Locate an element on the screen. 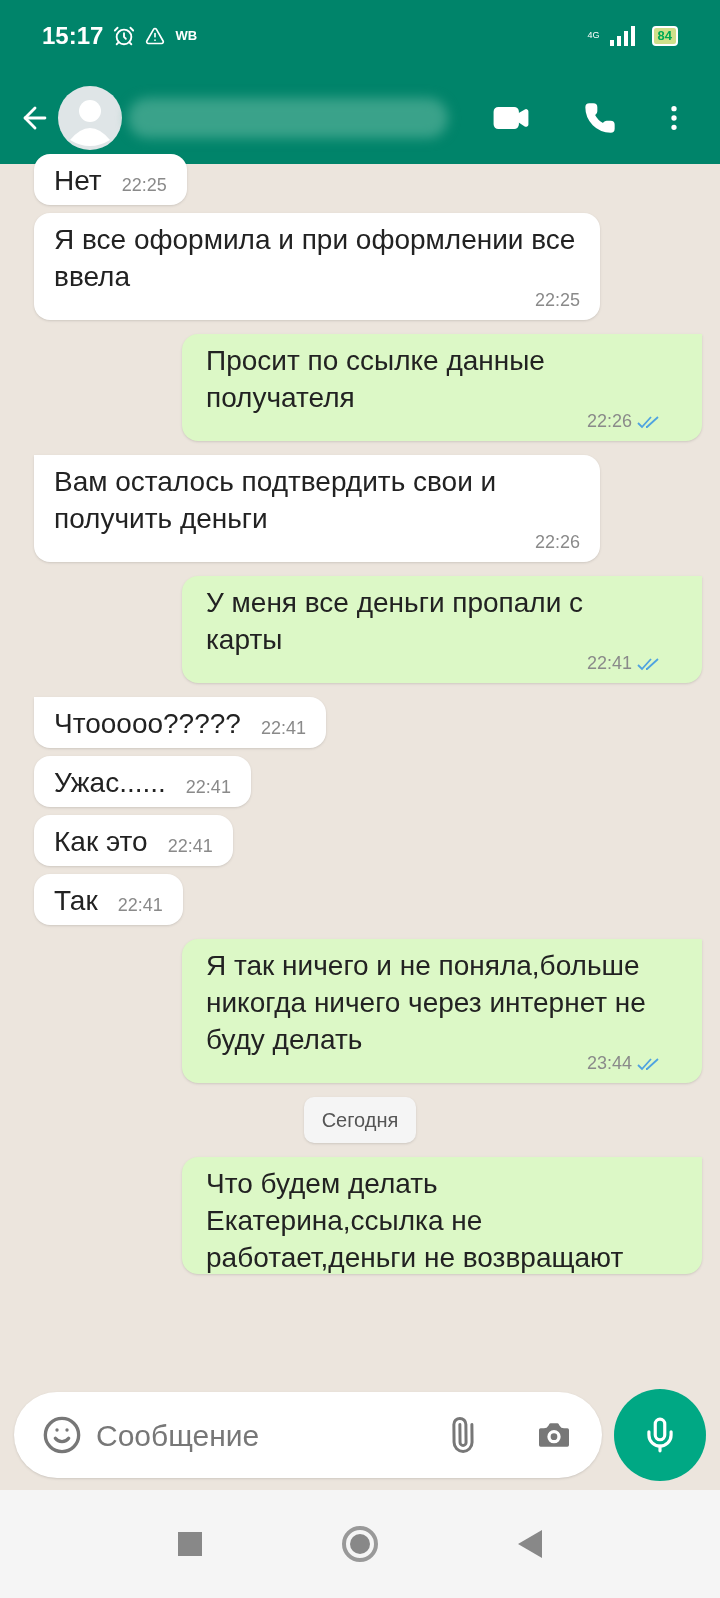  message-time: 22:25 is located at coordinates (144, 185).